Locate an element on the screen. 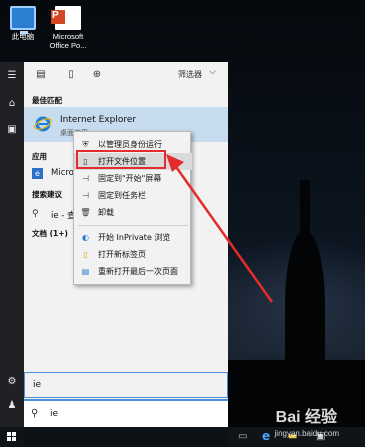 This screenshot has width=365, height=447. section-documents: 文档 (1+) is located at coordinates (50, 233).